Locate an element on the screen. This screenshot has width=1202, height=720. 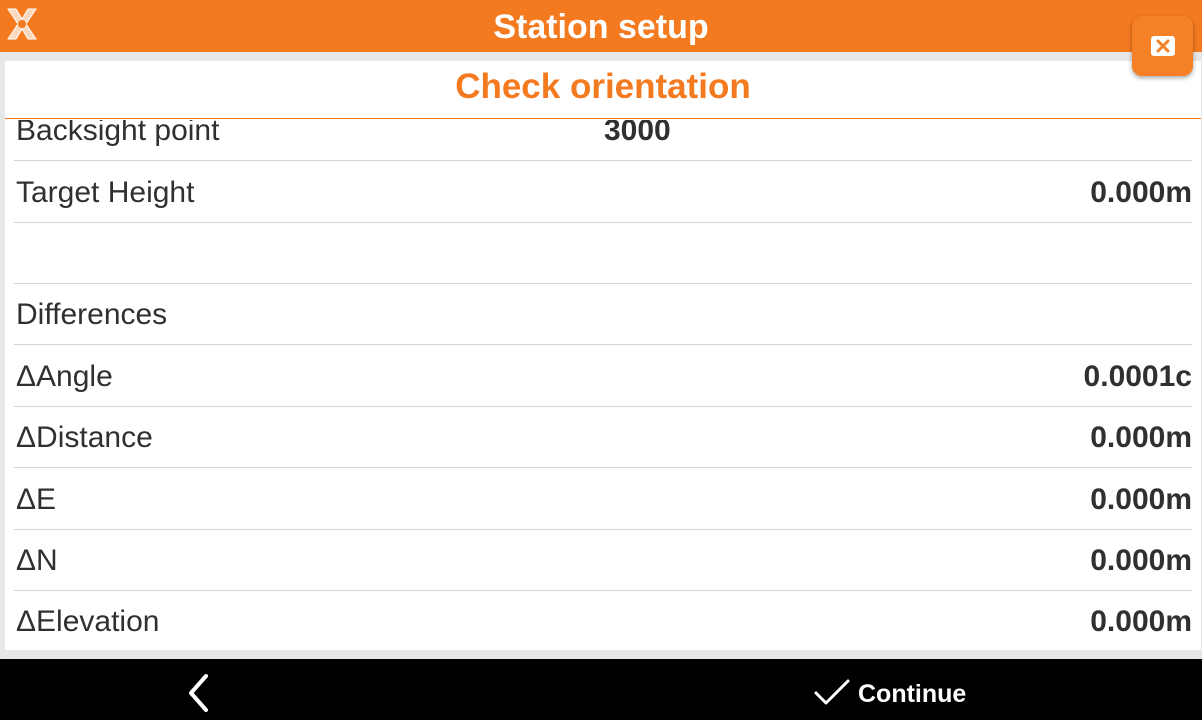
row-delta-distance: ΔDistance 0.000m is located at coordinates (603, 437).